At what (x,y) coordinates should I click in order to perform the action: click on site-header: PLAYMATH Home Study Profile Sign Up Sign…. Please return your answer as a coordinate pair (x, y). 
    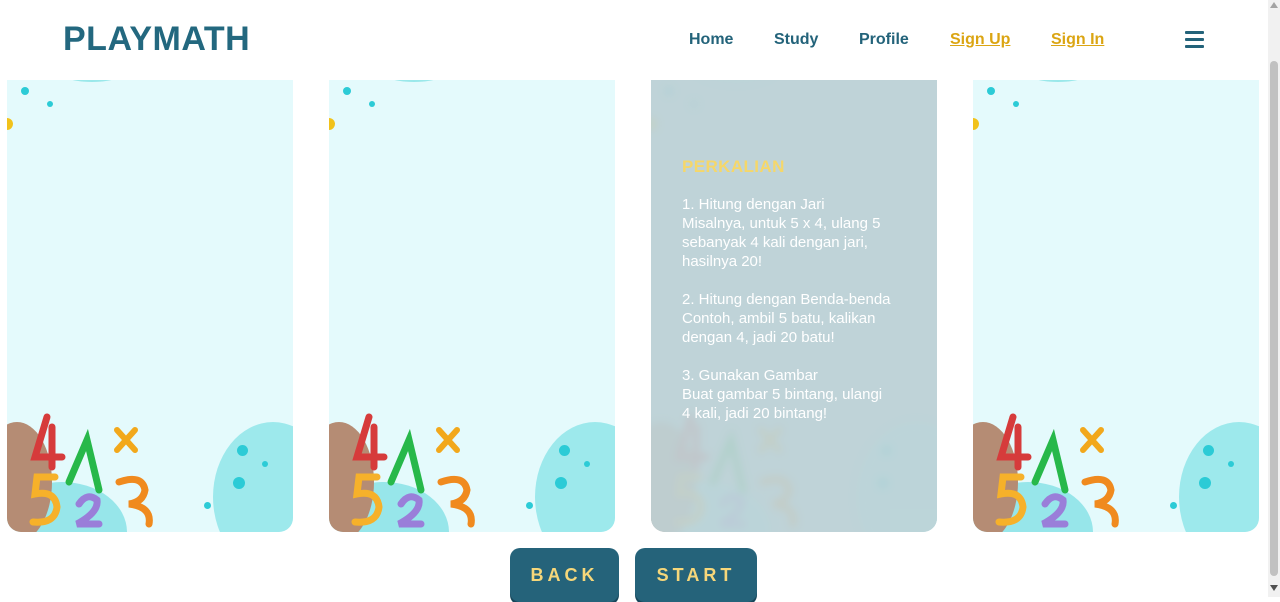
    Looking at the image, I should click on (634, 40).